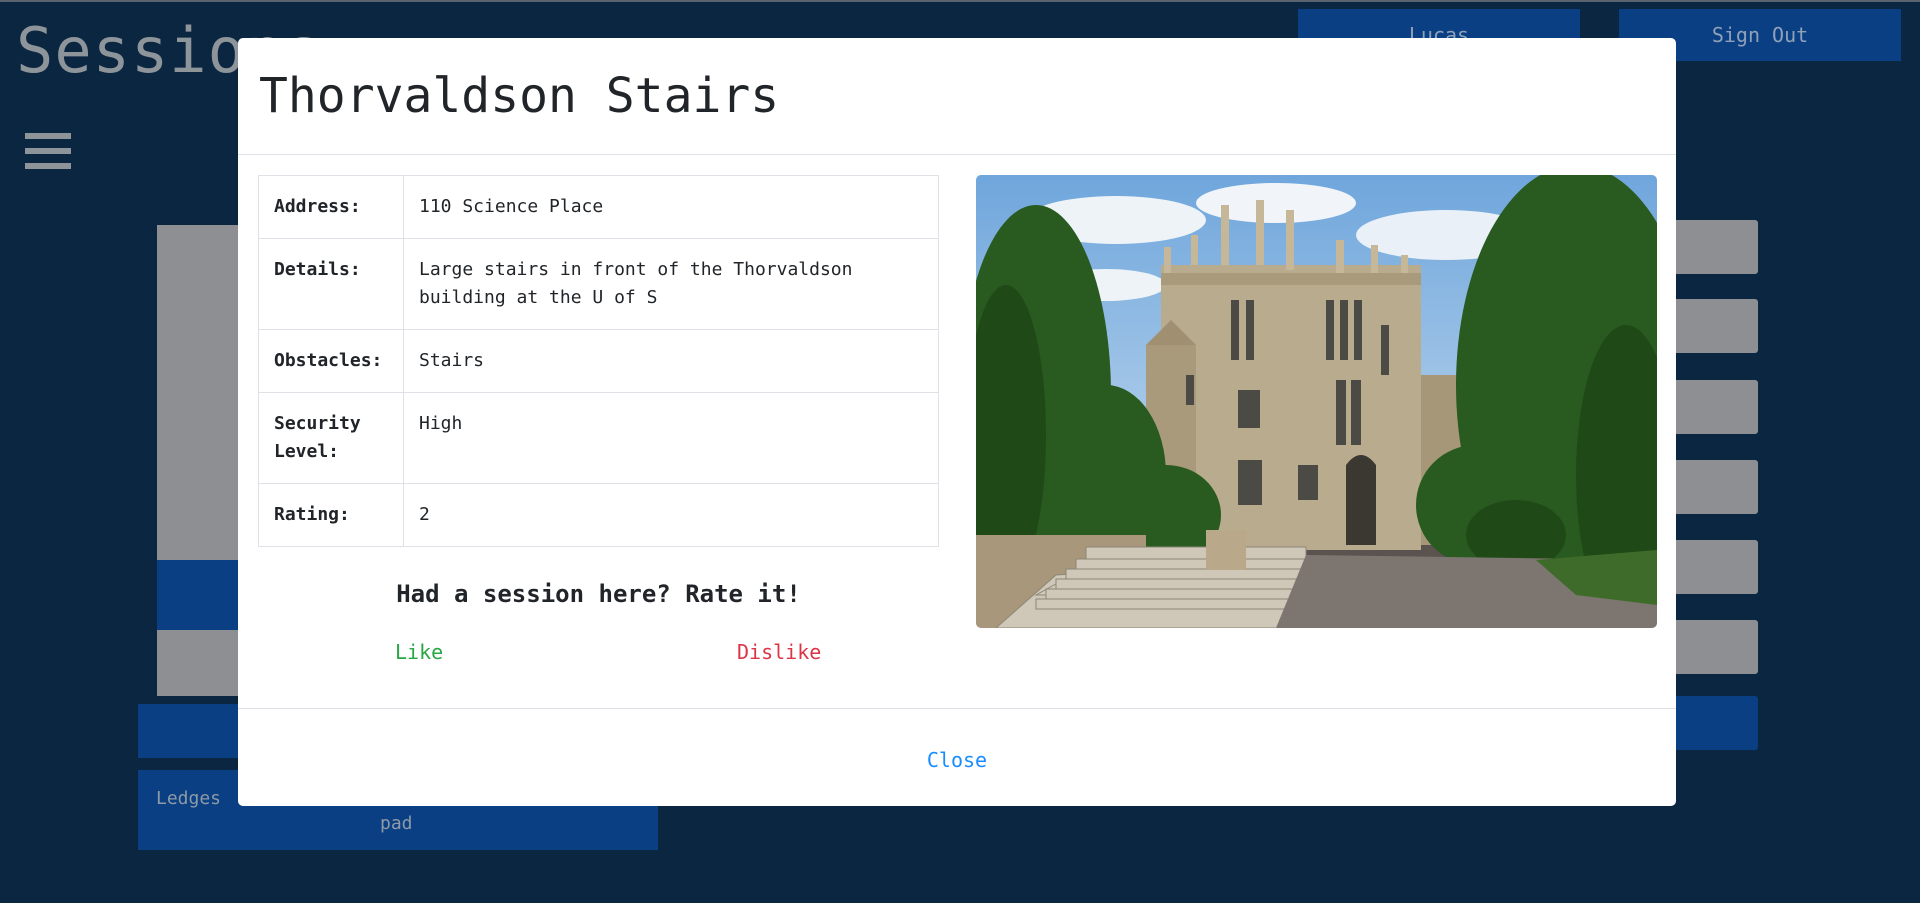 This screenshot has width=1920, height=903. What do you see at coordinates (598, 594) in the screenshot?
I see `rate-prompt: Had a session here? Rate it!` at bounding box center [598, 594].